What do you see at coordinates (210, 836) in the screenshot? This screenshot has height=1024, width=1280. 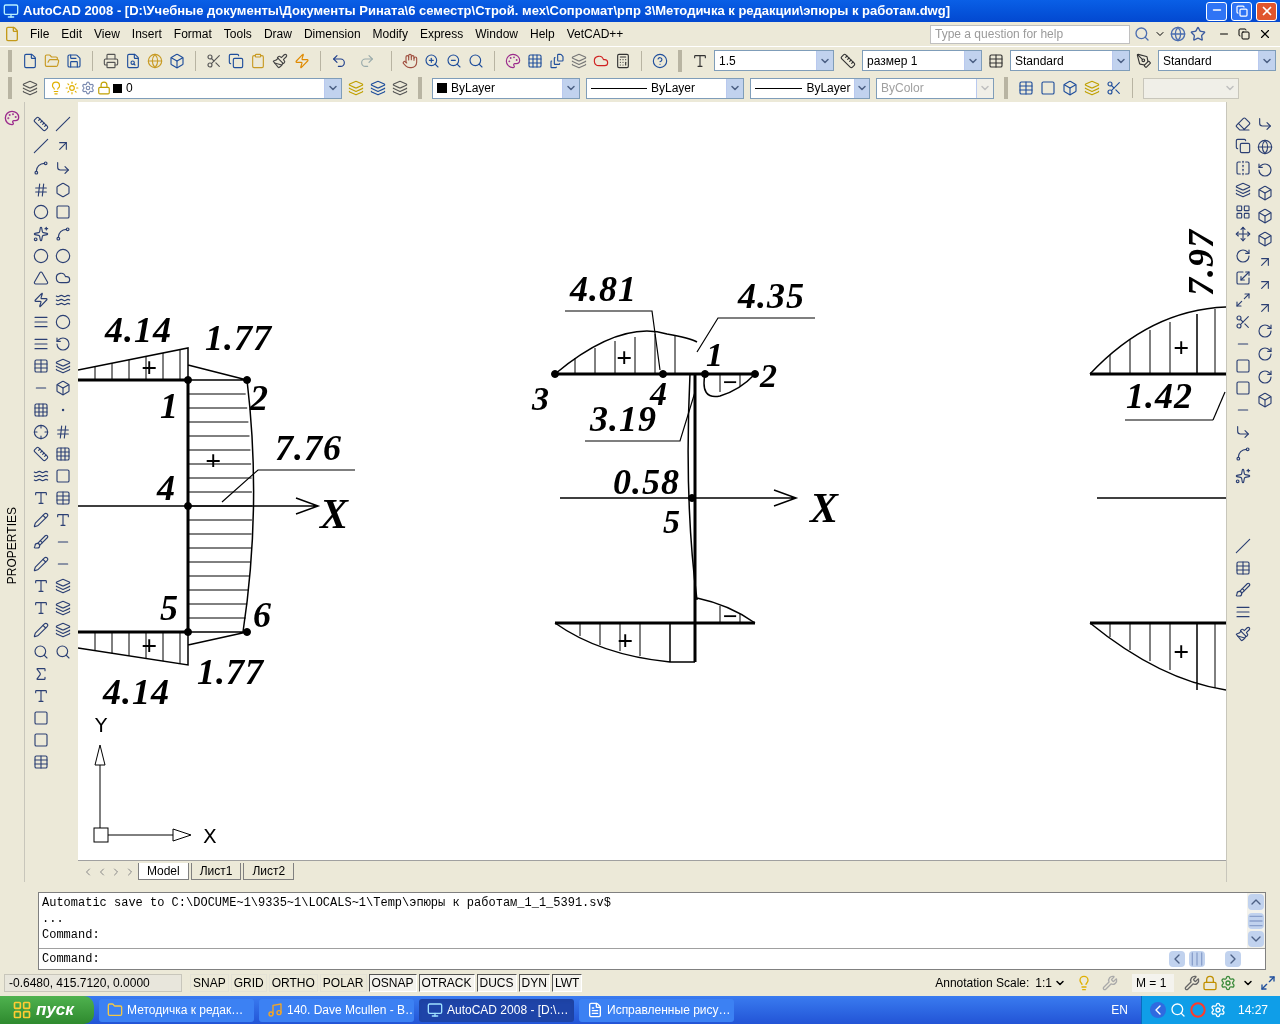 I see `axis-label: X` at bounding box center [210, 836].